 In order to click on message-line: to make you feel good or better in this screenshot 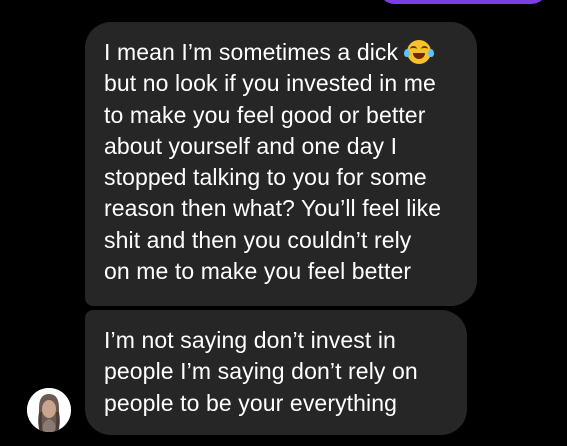, I will do `click(265, 114)`.